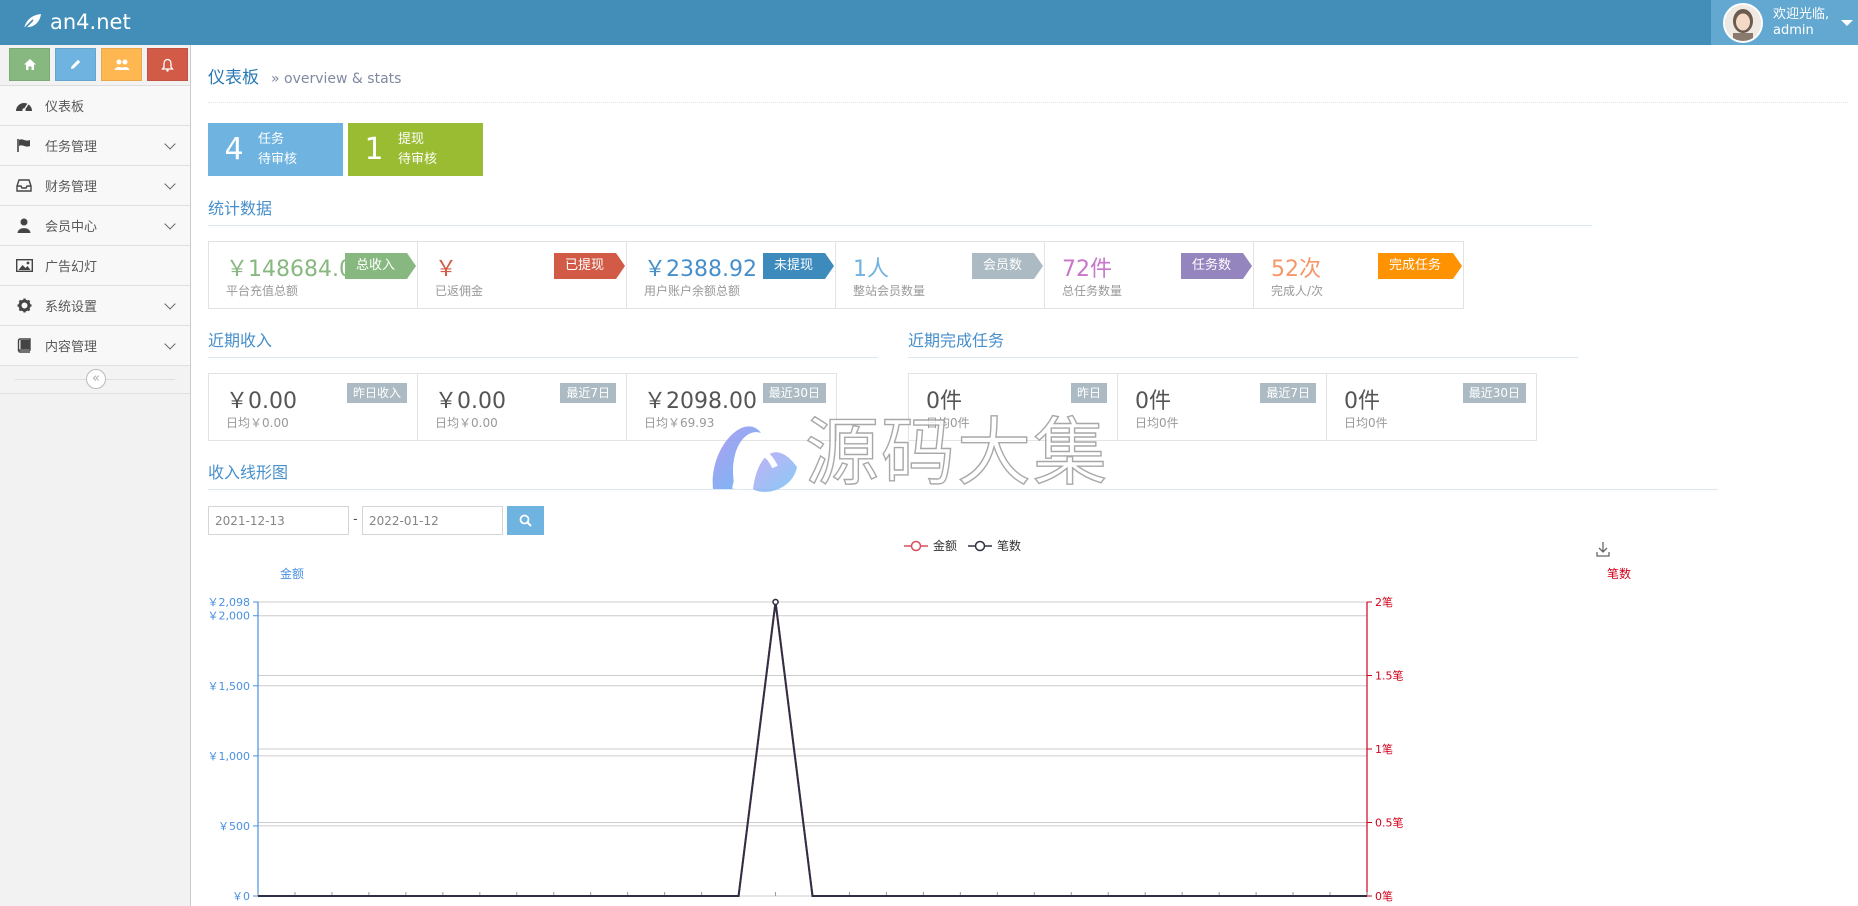  I want to click on stat-value: ￥148684.0, so click(289, 269).